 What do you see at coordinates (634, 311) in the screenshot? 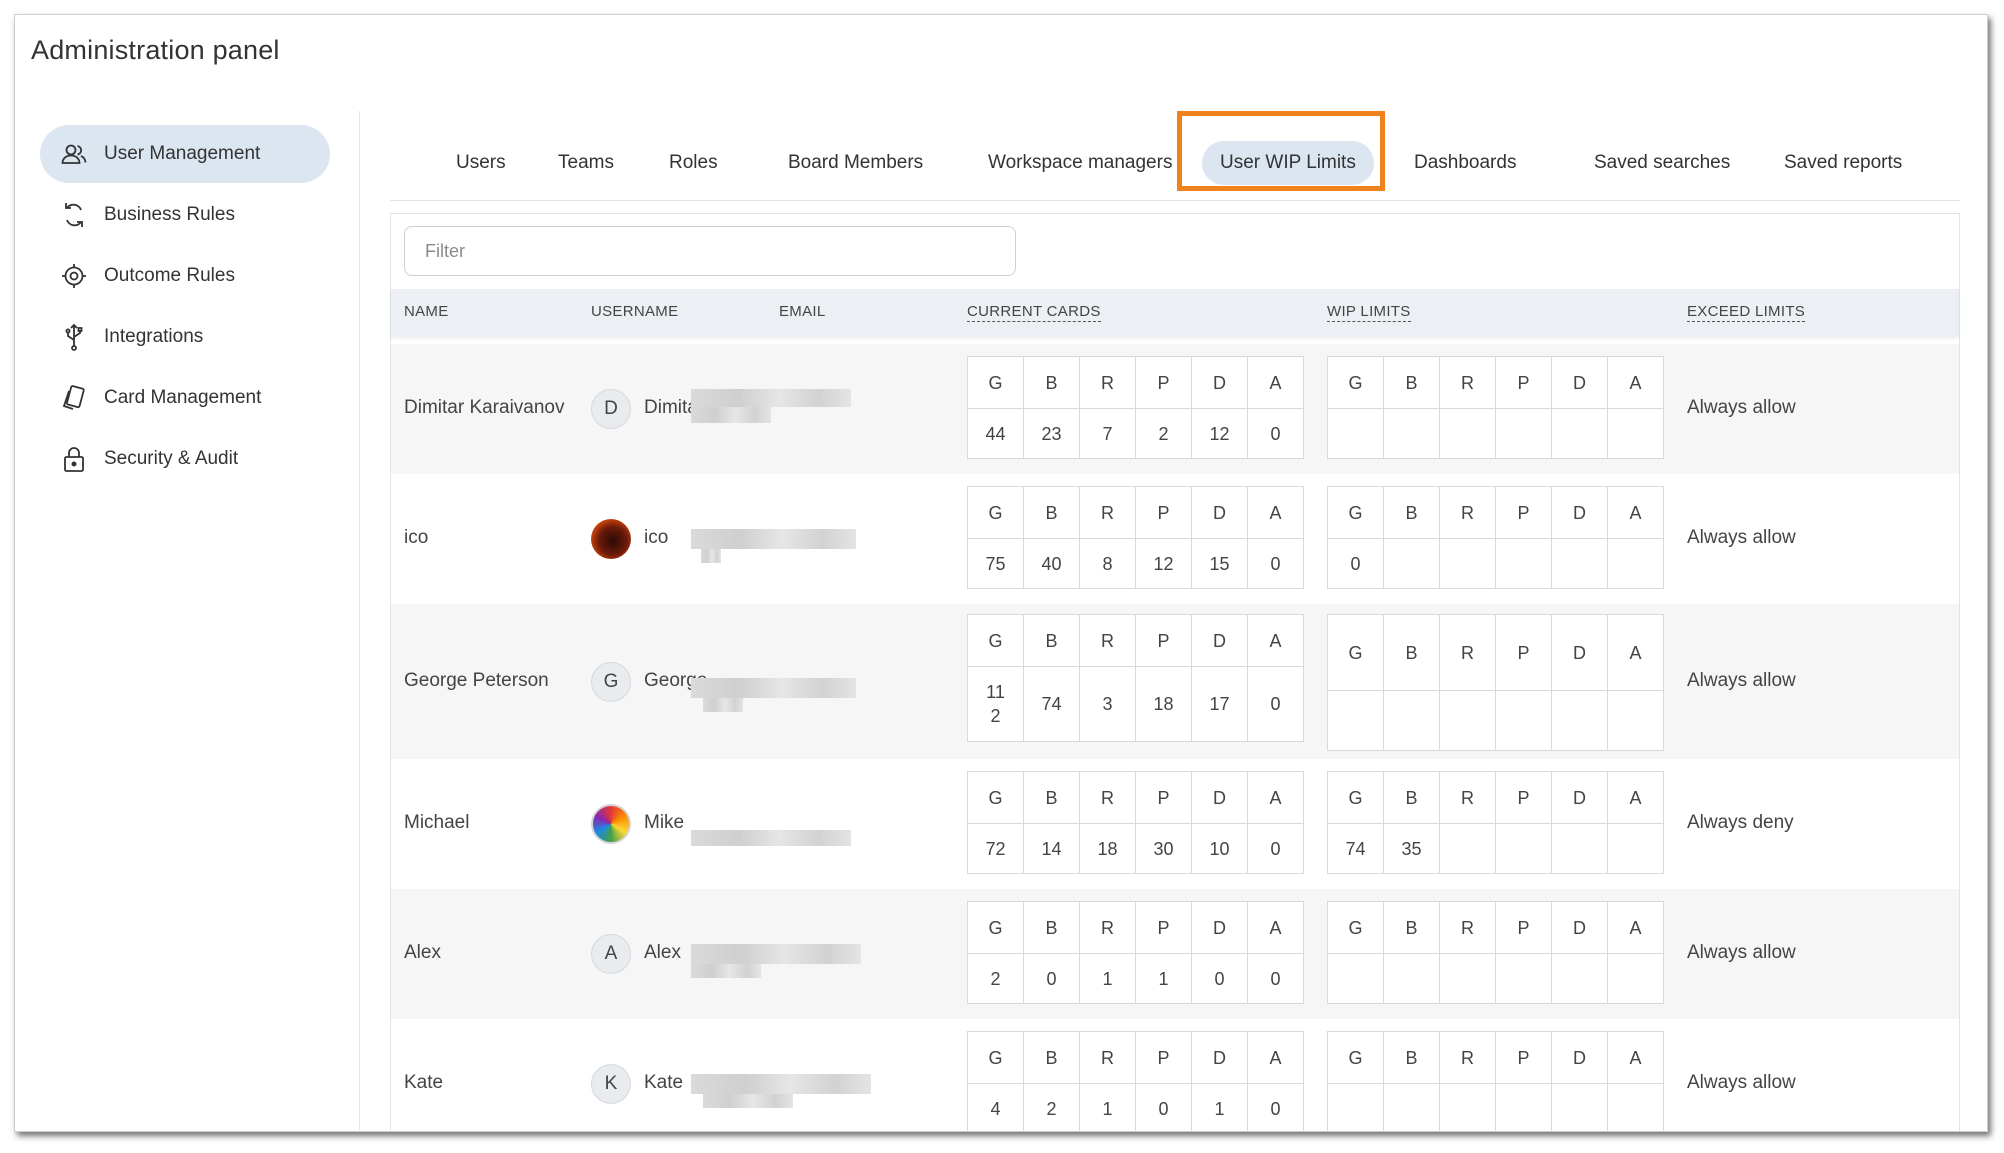
I see `column-header-username: USERNAME` at bounding box center [634, 311].